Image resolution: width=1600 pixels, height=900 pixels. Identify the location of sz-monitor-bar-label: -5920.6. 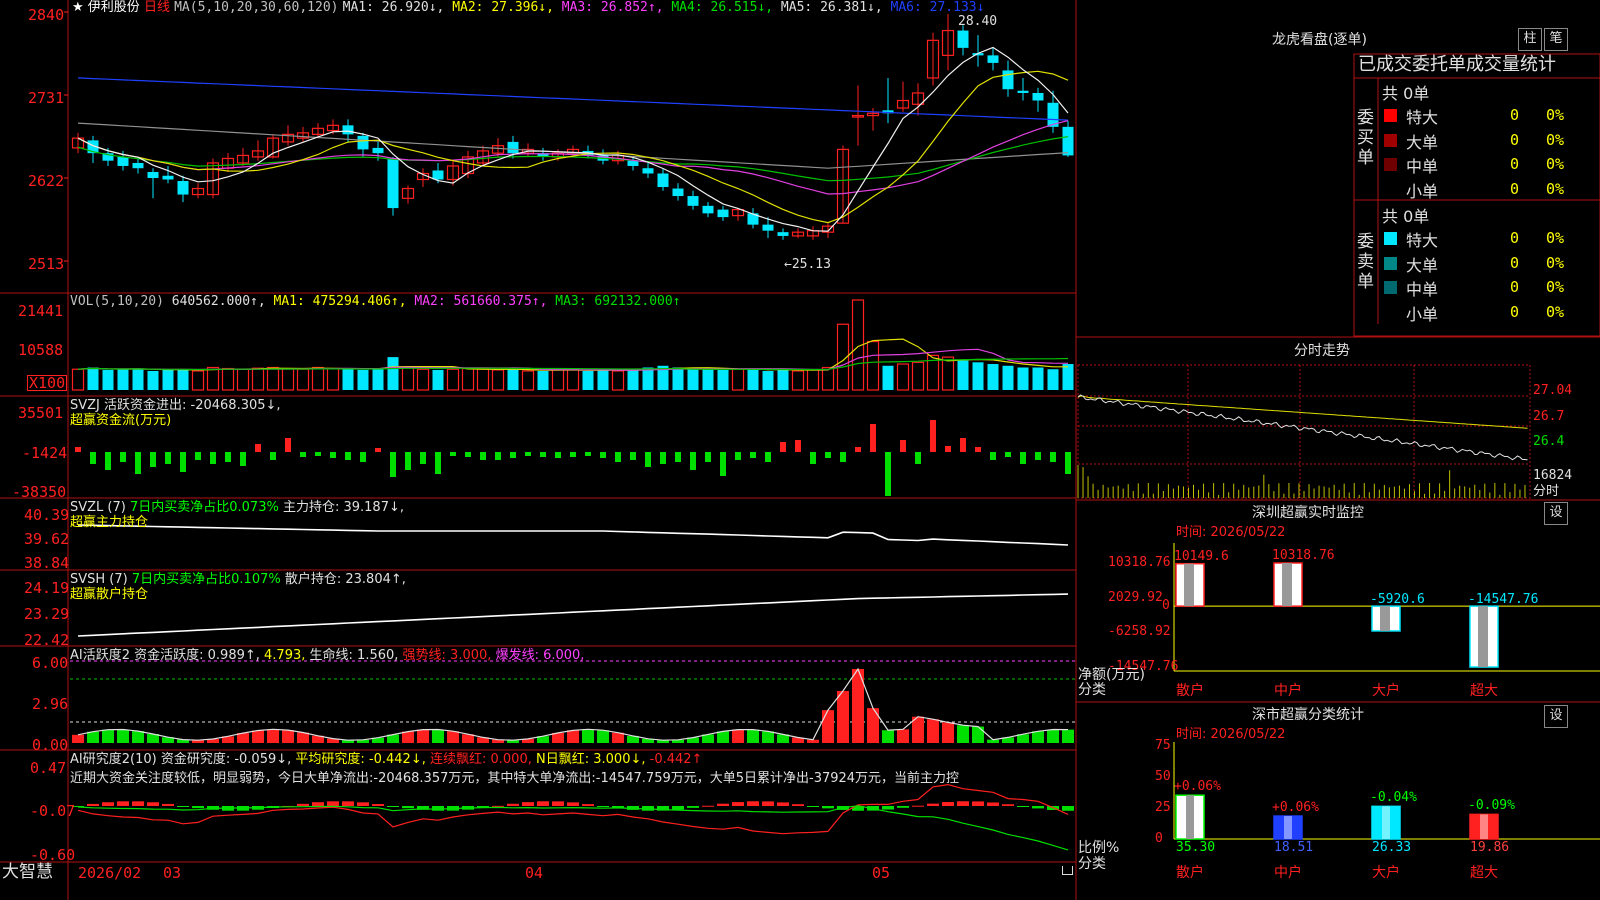
(1397, 600).